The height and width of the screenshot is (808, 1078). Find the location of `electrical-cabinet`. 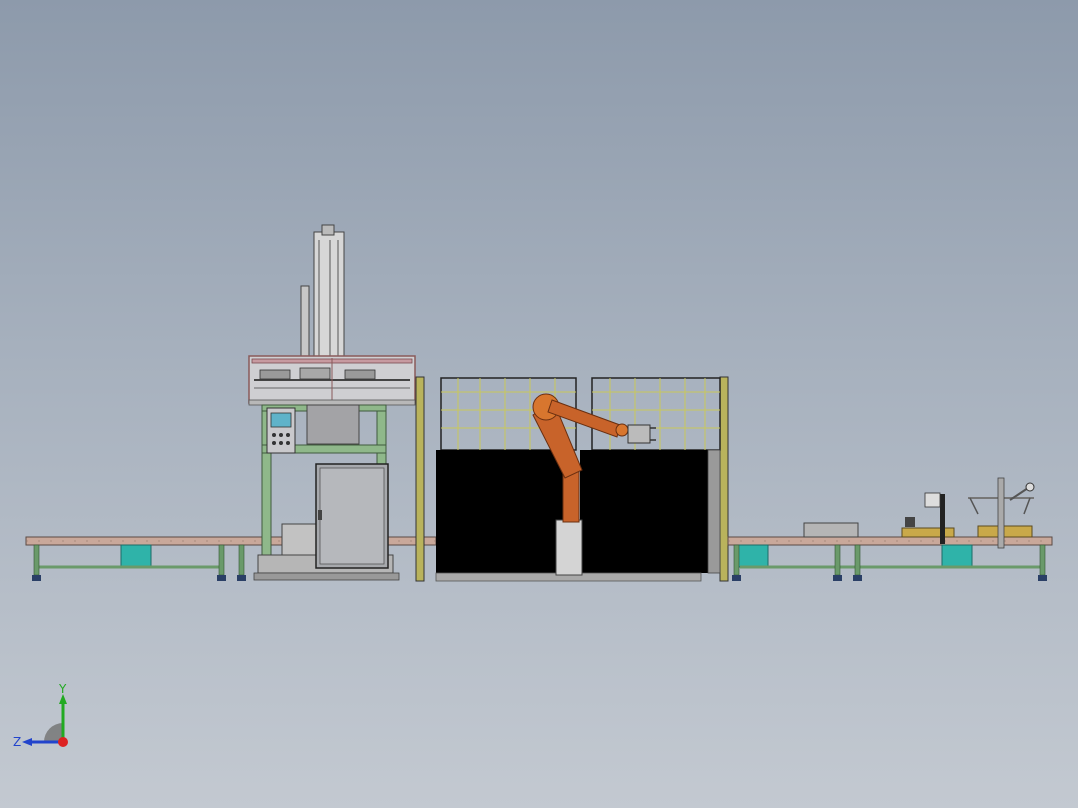

electrical-cabinet is located at coordinates (352, 516).